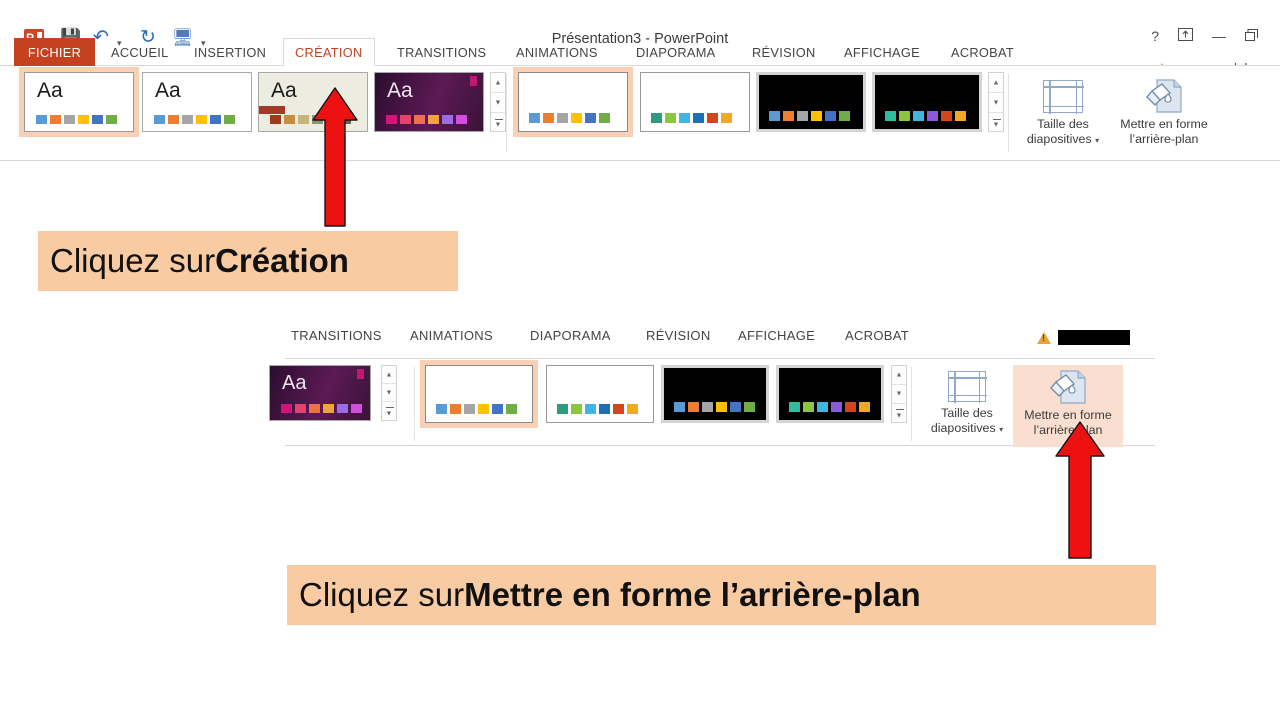  Describe the element at coordinates (230, 52) in the screenshot. I see `tab-insertion: INSERTION` at that location.